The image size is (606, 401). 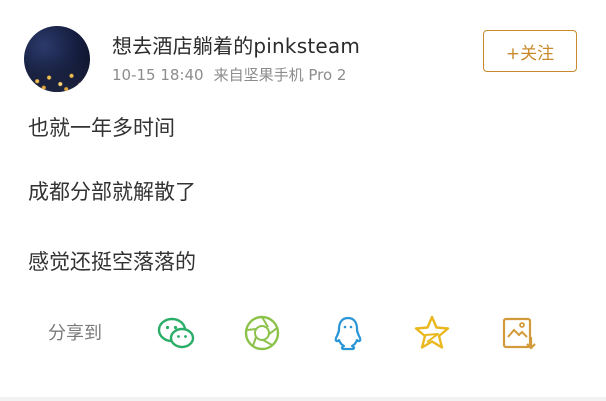 I want to click on share-save-image-button, so click(x=518, y=333).